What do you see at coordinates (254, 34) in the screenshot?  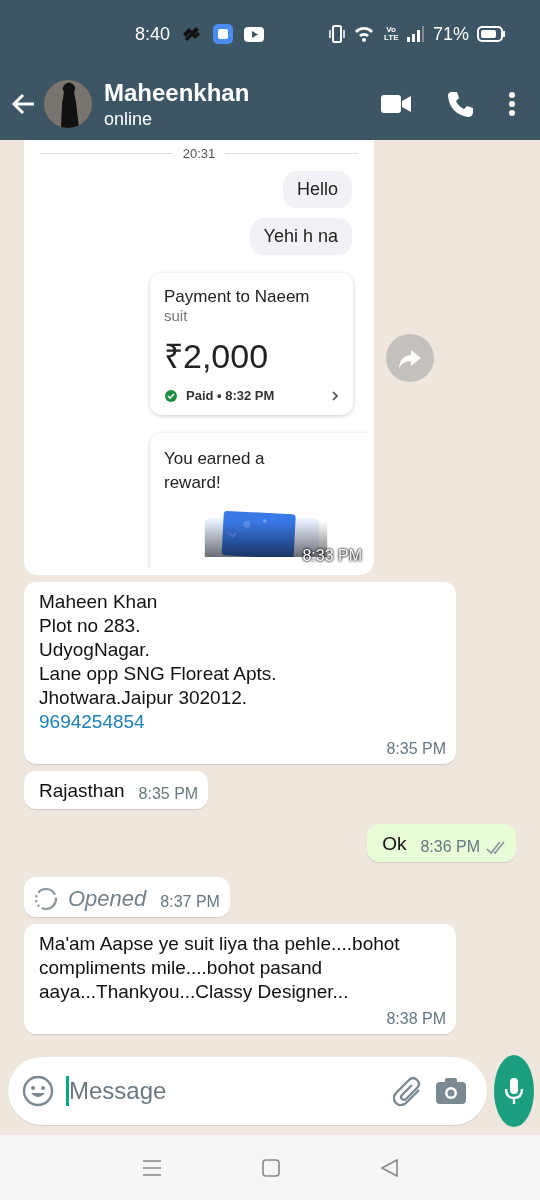 I see `video-app-icon` at bounding box center [254, 34].